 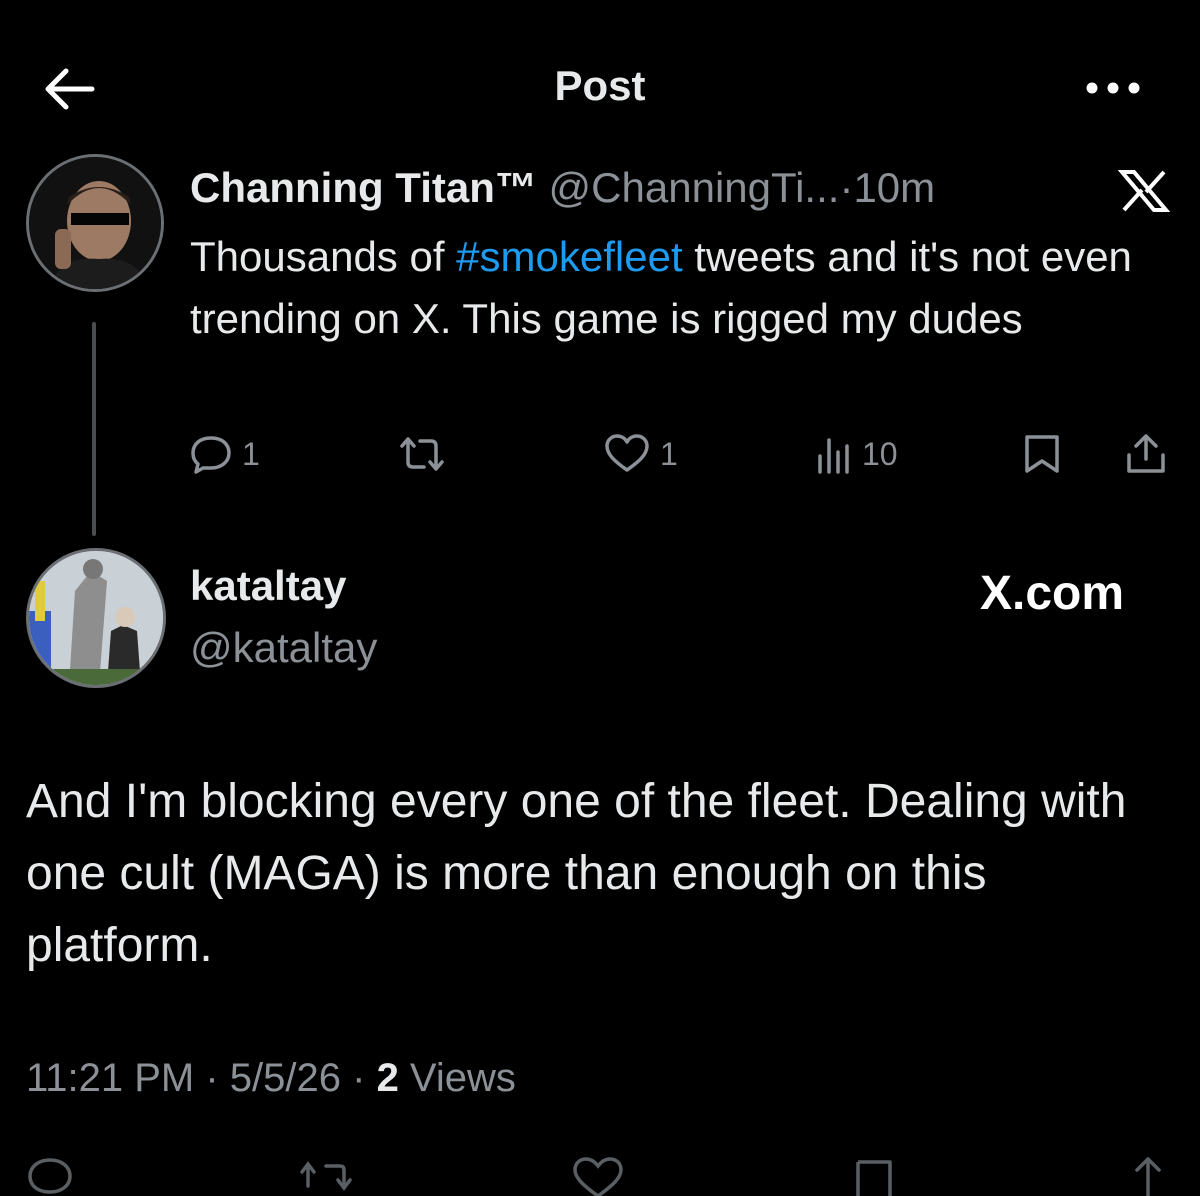 I want to click on post-time: 11:21 PM, so click(x=110, y=1078).